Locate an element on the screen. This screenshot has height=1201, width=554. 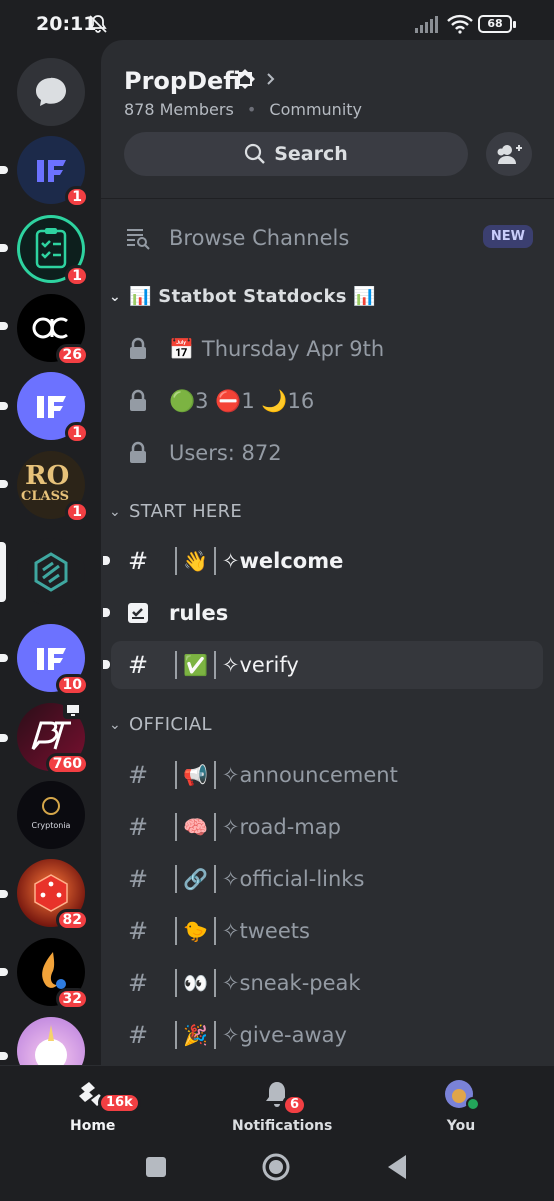
bell-off-icon is located at coordinates (98, 24).